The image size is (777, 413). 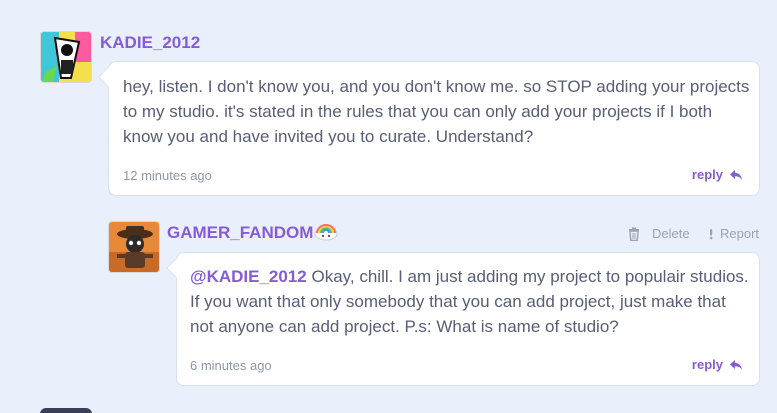 I want to click on avatar-gamer-image, so click(x=134, y=247).